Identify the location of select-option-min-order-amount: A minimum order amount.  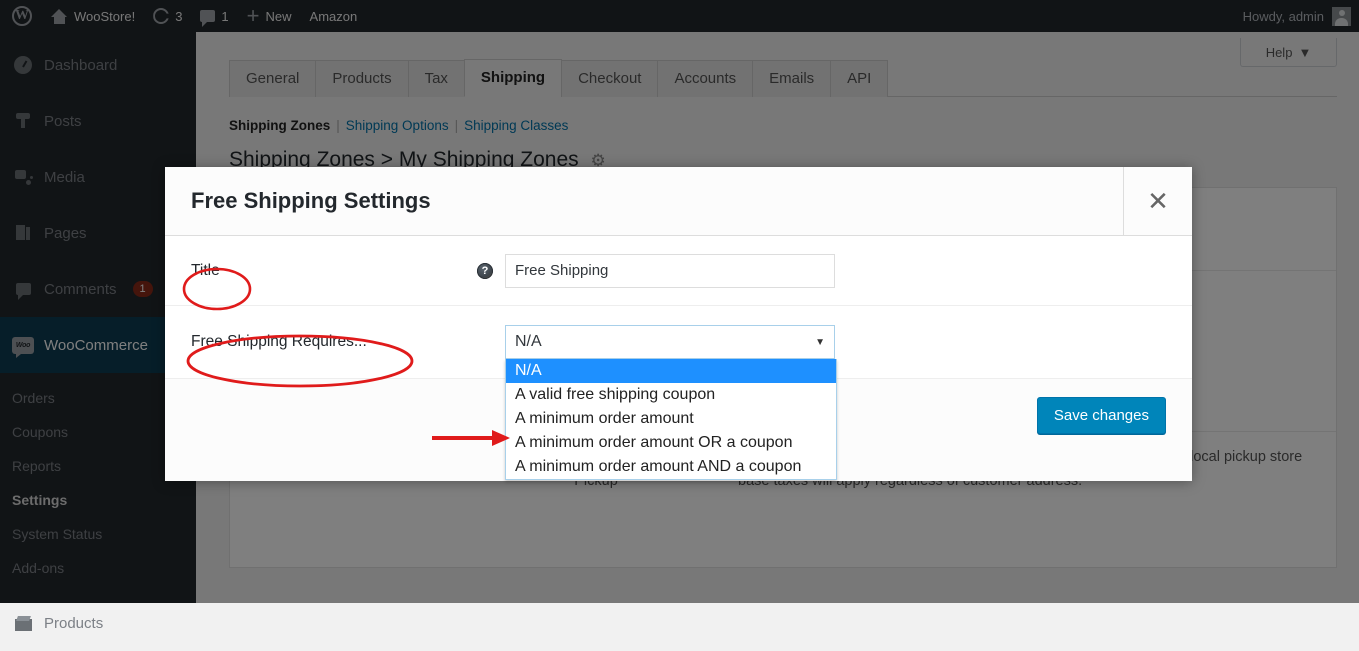
(671, 419).